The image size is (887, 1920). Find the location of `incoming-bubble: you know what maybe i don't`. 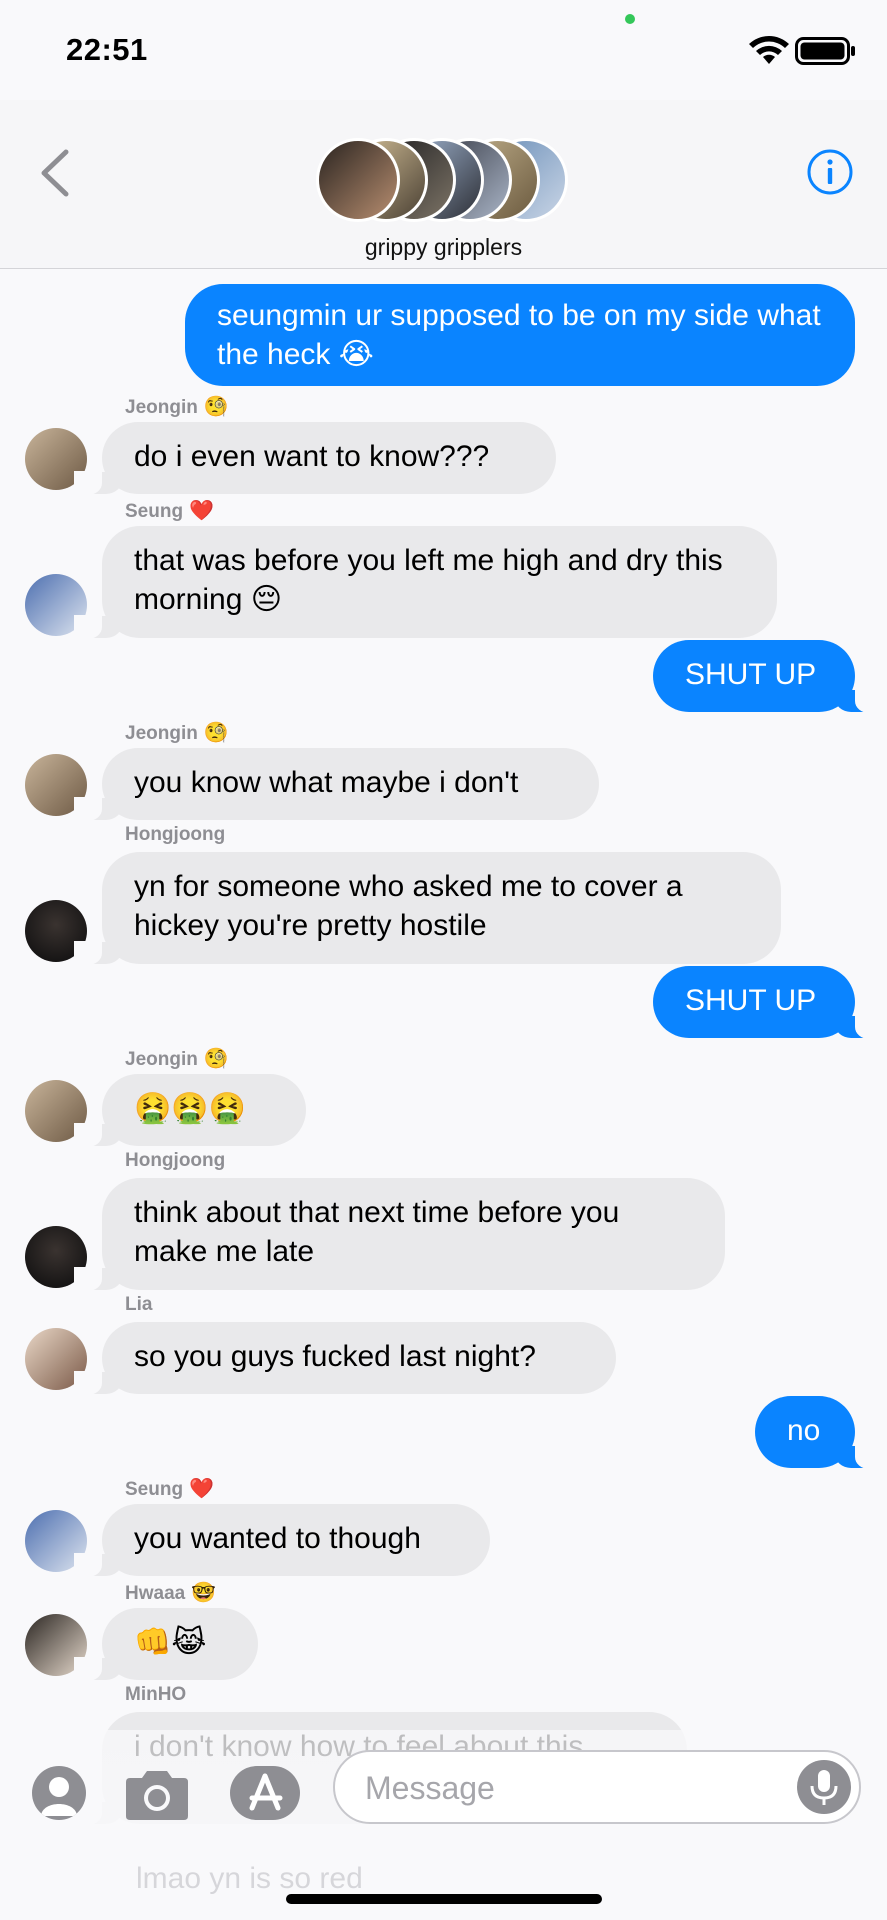

incoming-bubble: you know what maybe i don't is located at coordinates (336, 784).